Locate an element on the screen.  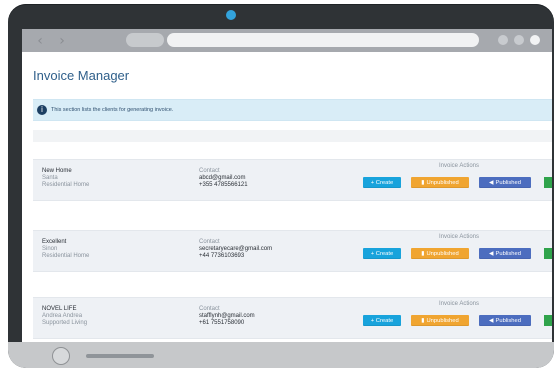
contact-email: stafflynh@gmail.com is located at coordinates (227, 316).